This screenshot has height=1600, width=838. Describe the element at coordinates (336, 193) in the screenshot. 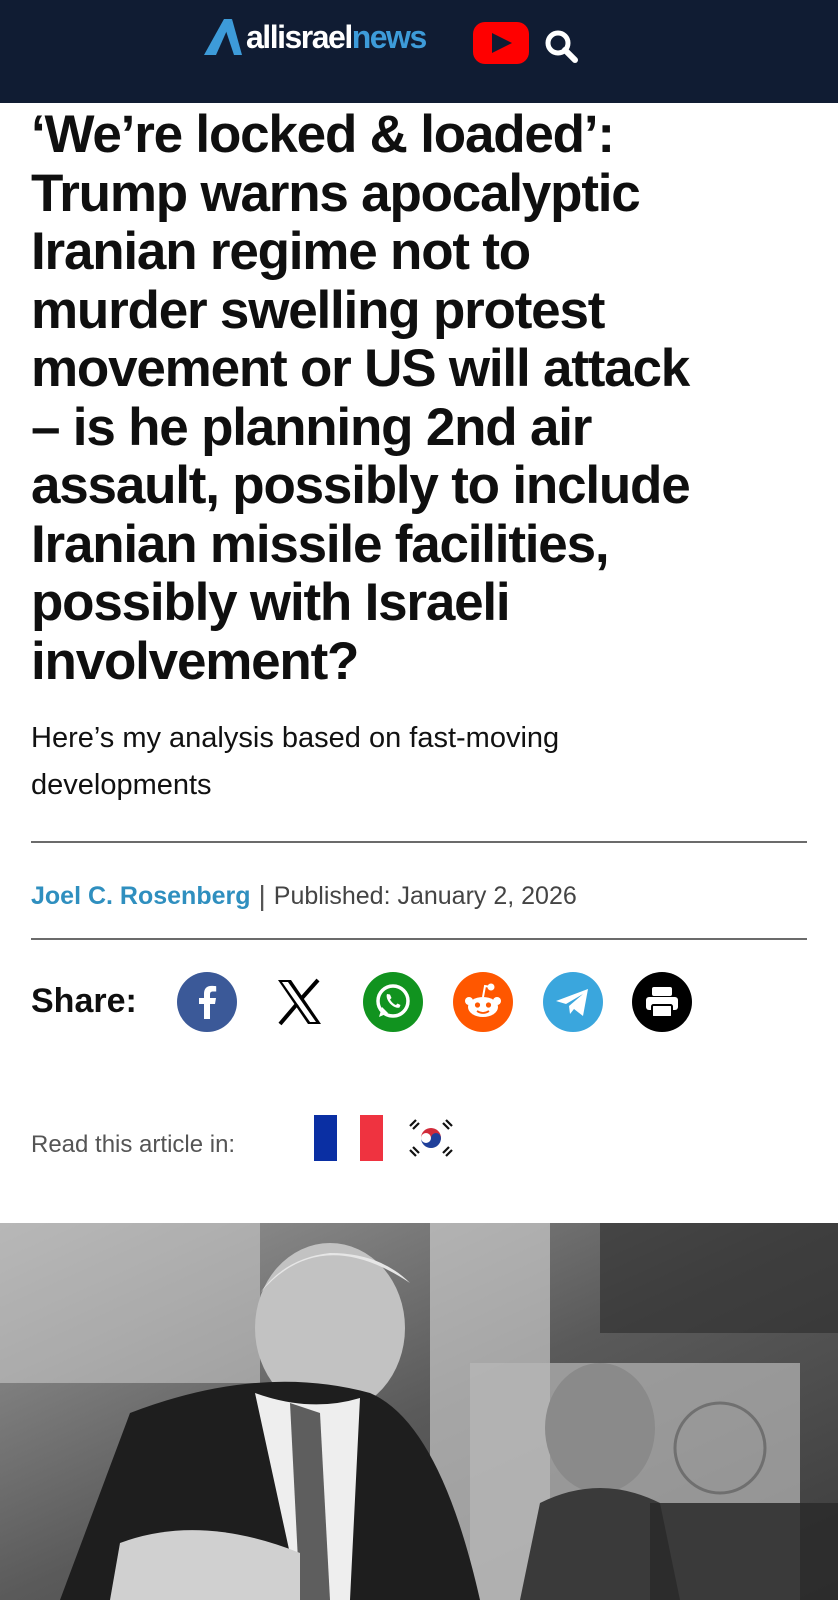

I see `headline-line: Trump warns apocalyptic` at that location.